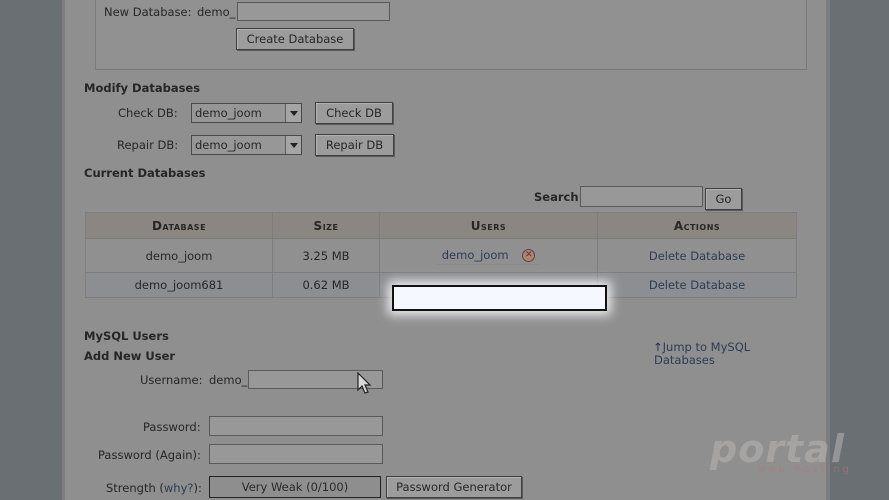 The width and height of the screenshot is (889, 500). Describe the element at coordinates (777, 449) in the screenshot. I see `logo-wordmark: portal` at that location.